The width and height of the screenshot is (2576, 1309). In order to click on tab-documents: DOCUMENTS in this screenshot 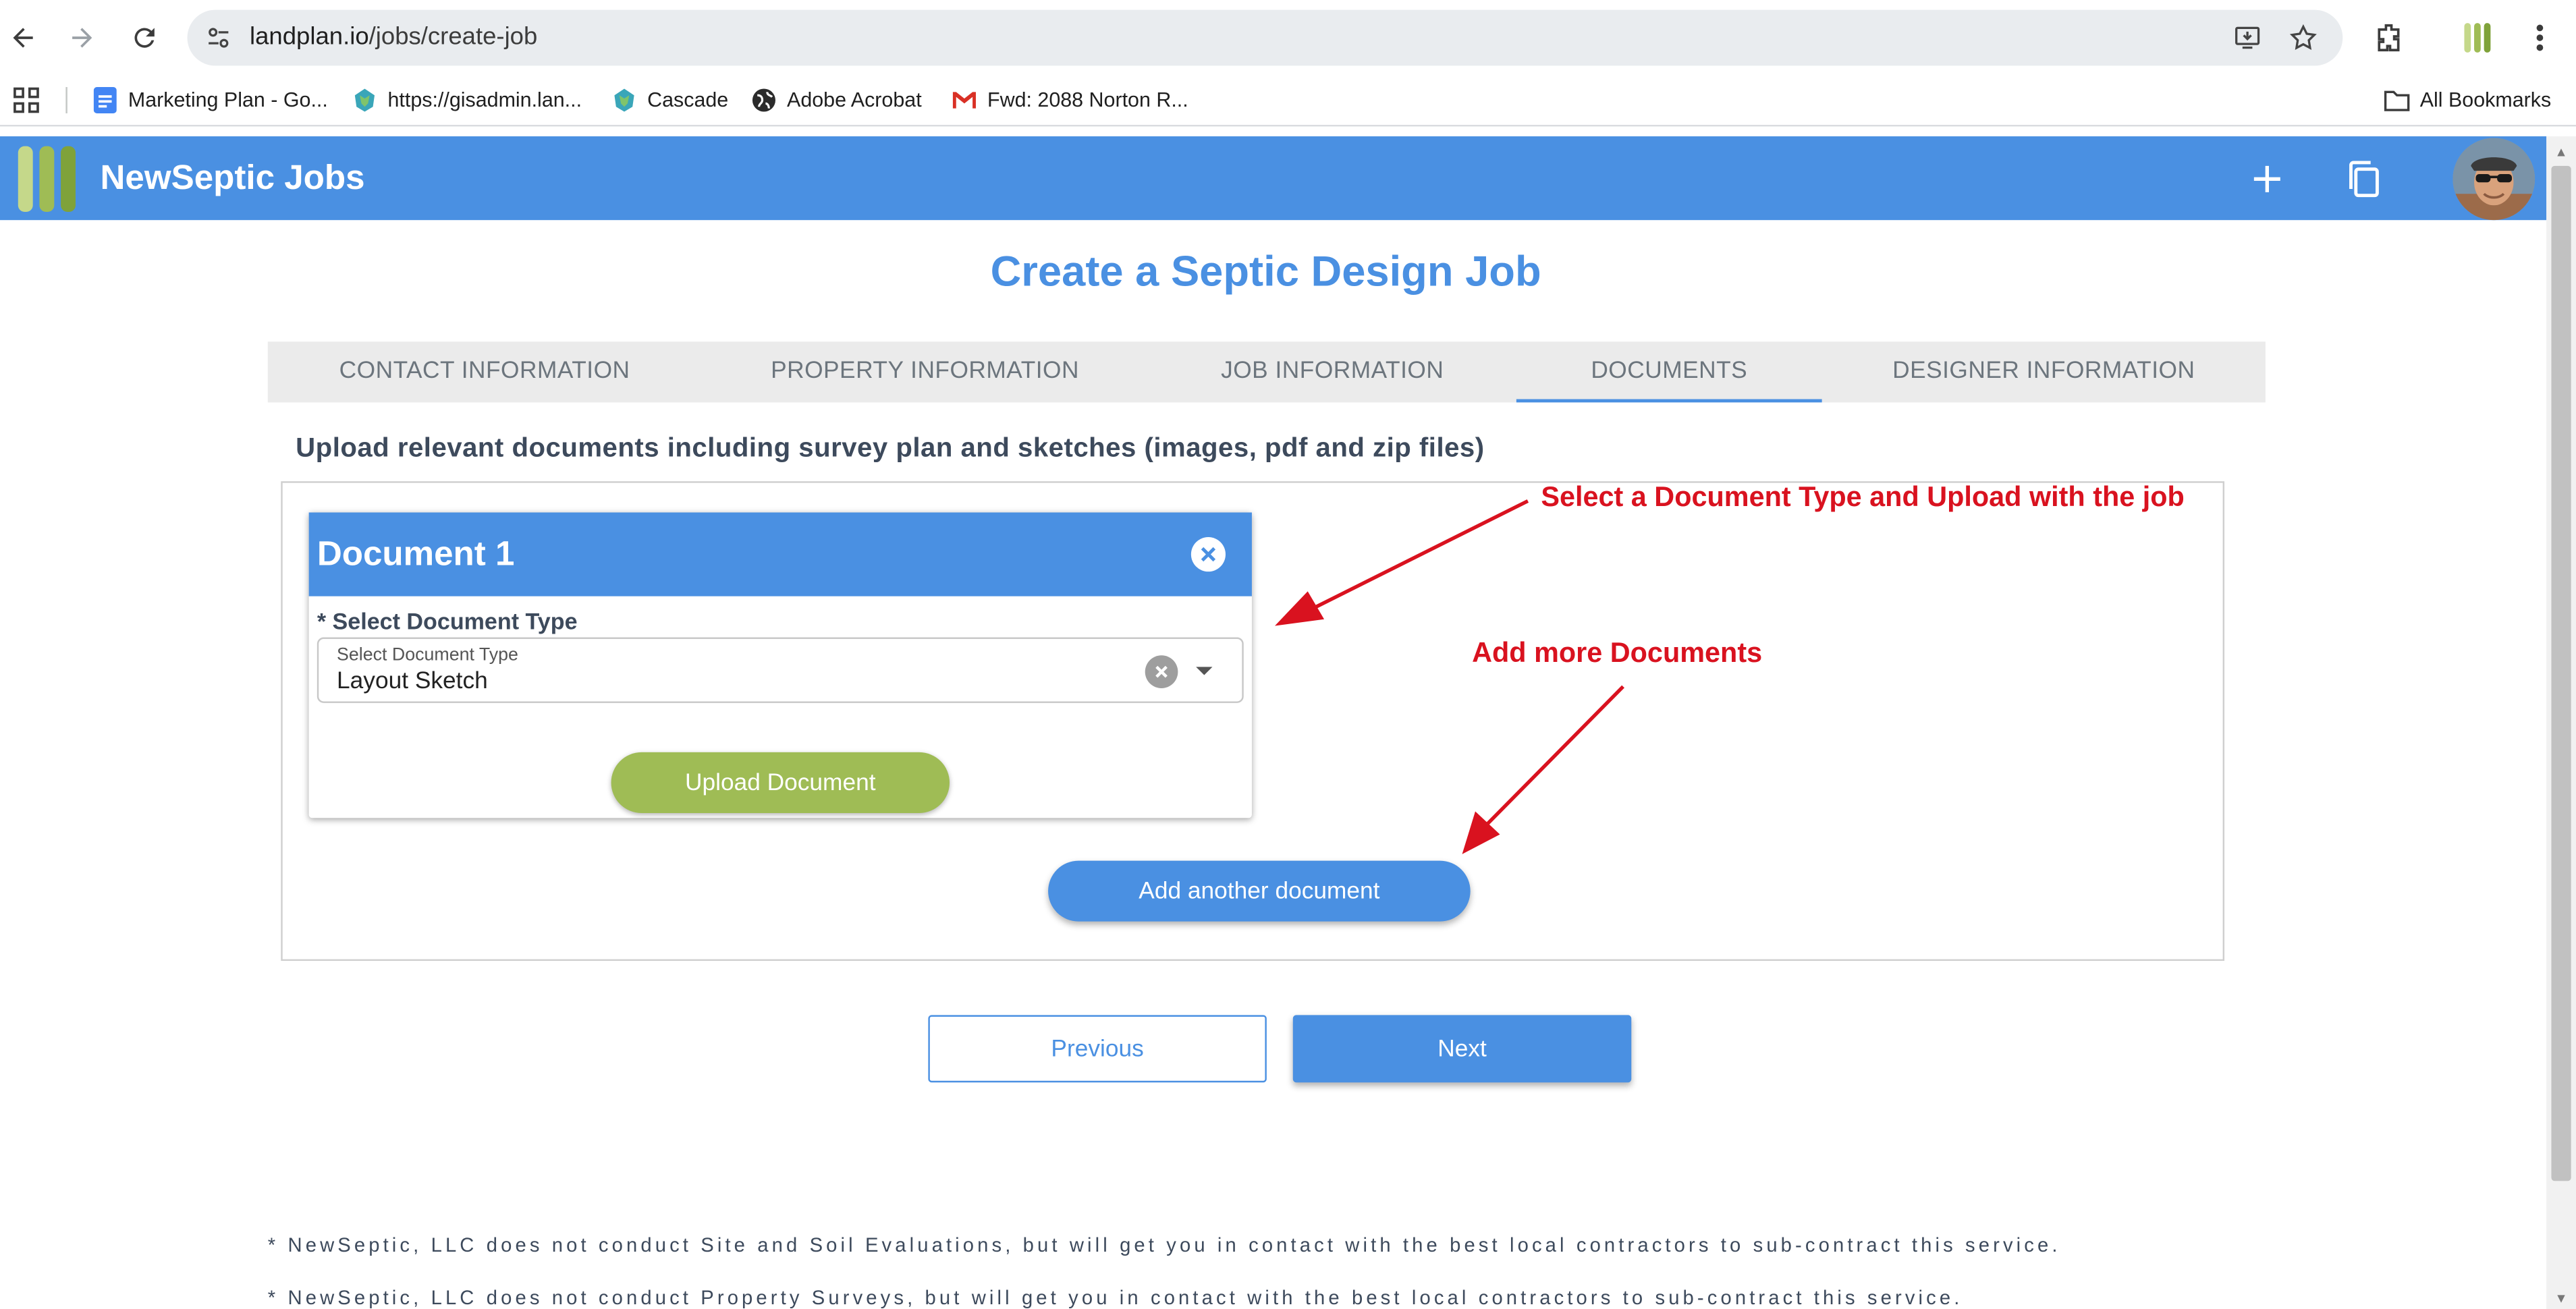, I will do `click(1669, 372)`.